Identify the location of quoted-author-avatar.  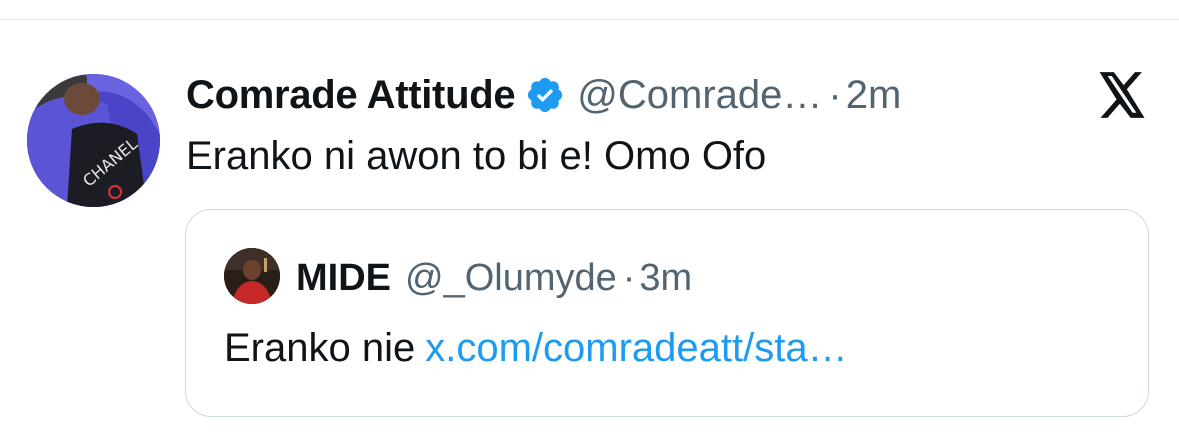
(252, 276).